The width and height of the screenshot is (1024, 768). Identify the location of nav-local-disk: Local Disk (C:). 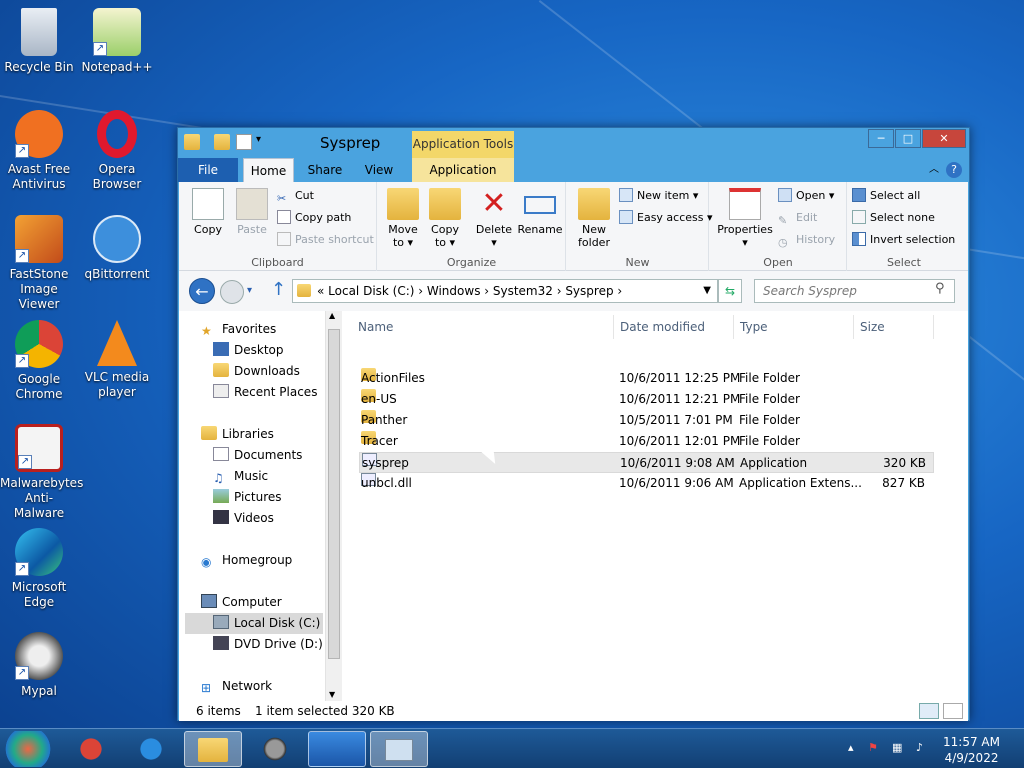
(254, 623).